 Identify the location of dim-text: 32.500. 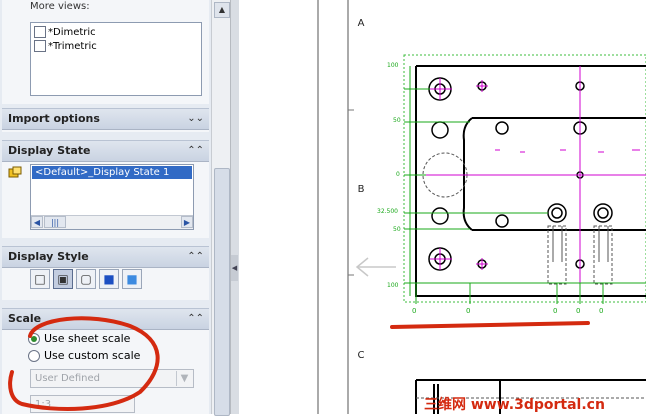
(387, 211).